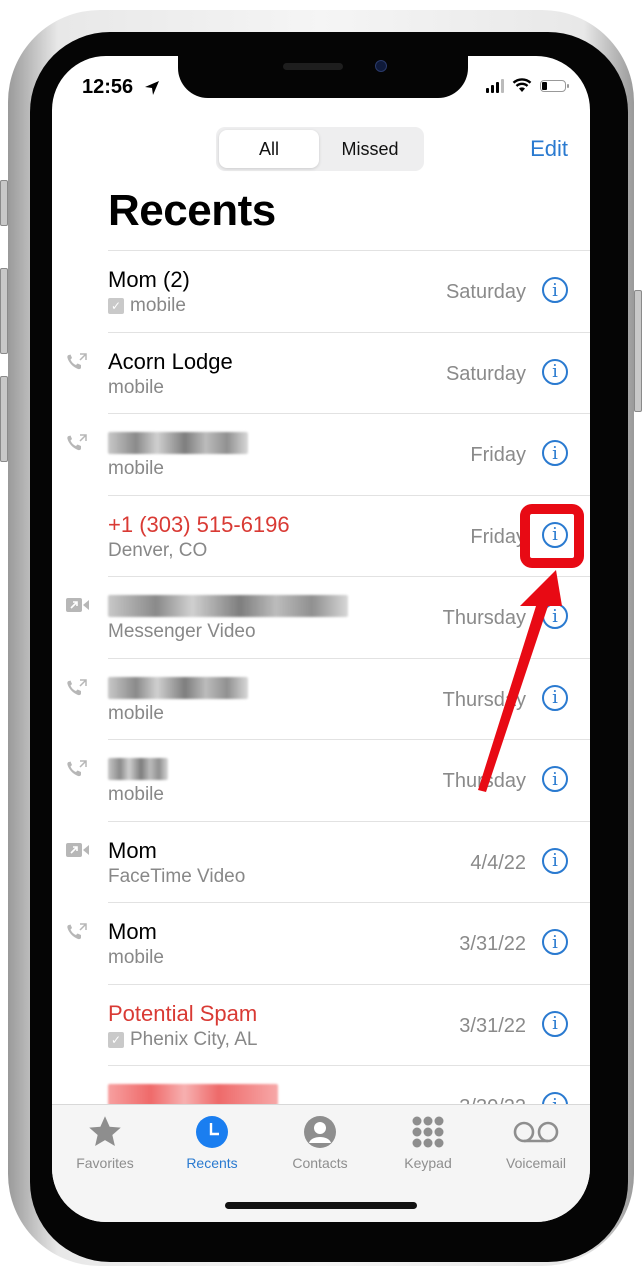 This screenshot has height=1274, width=642. Describe the element at coordinates (536, 1132) in the screenshot. I see `voicemail-icon` at that location.